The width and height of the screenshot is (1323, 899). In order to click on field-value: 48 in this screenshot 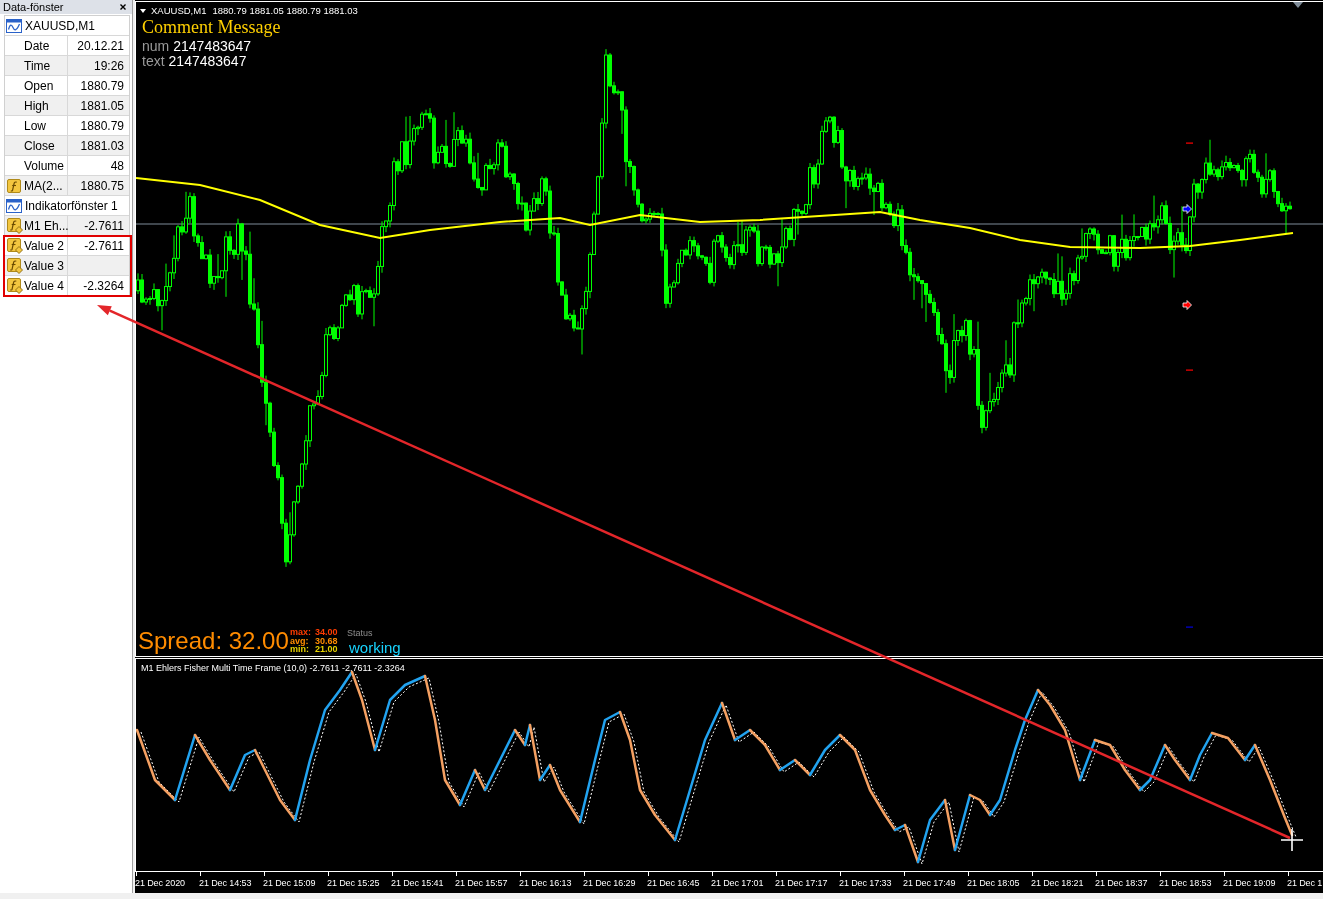, I will do `click(117, 165)`.